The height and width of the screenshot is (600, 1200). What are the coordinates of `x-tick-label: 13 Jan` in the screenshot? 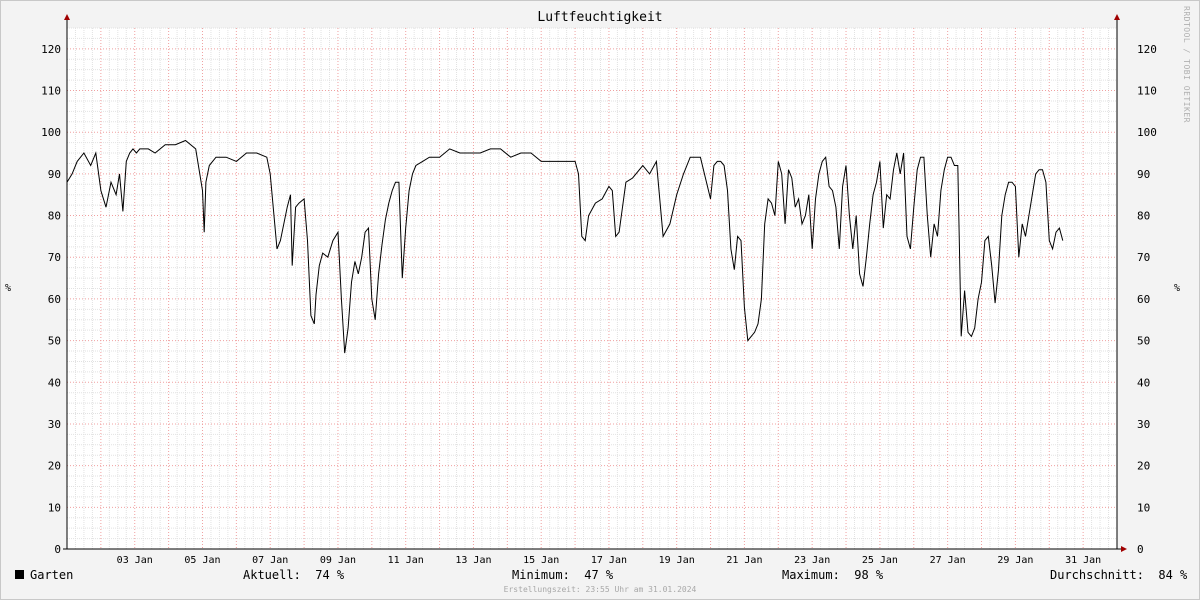 It's located at (473, 560).